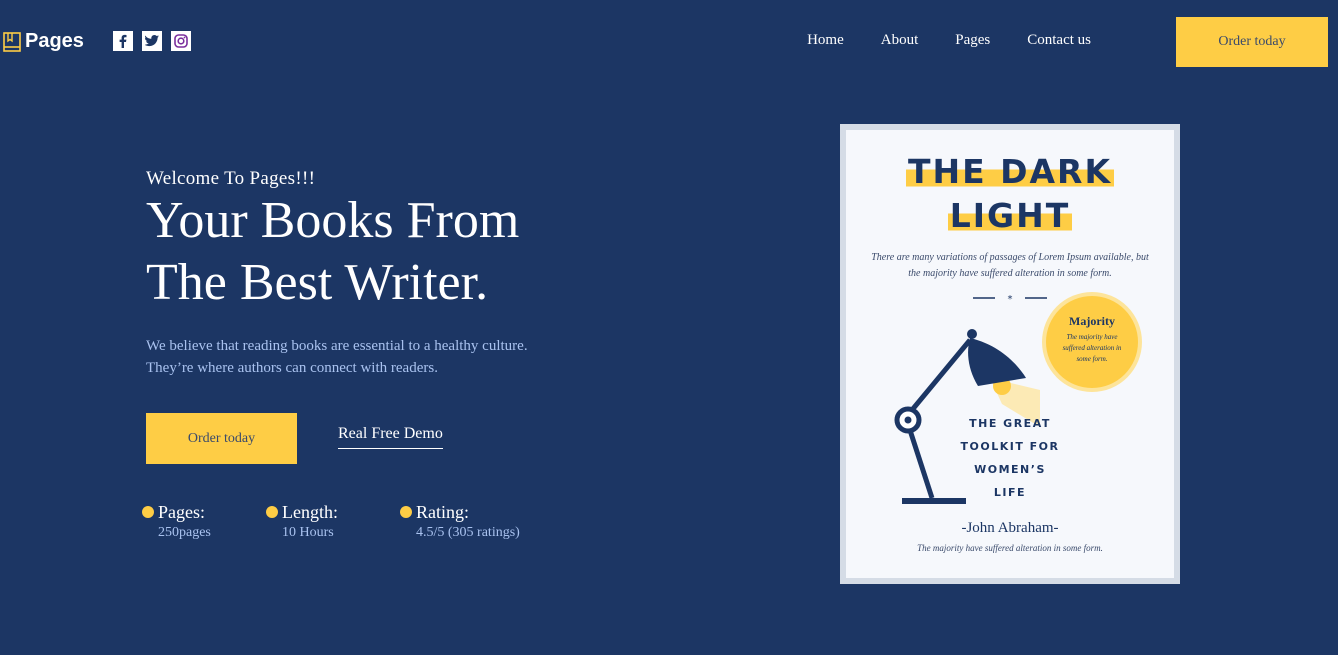 The image size is (1338, 655). I want to click on stat-value: 250pages, so click(184, 532).